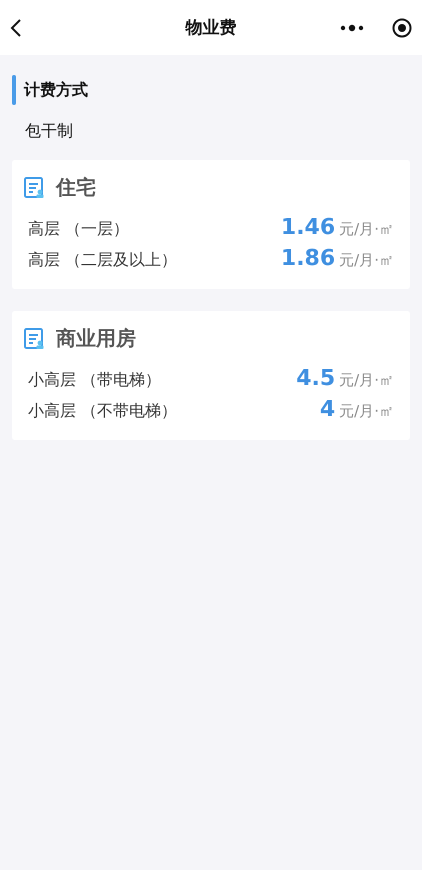  What do you see at coordinates (103, 260) in the screenshot?
I see `fee-label: 高层 （二层及以上）` at bounding box center [103, 260].